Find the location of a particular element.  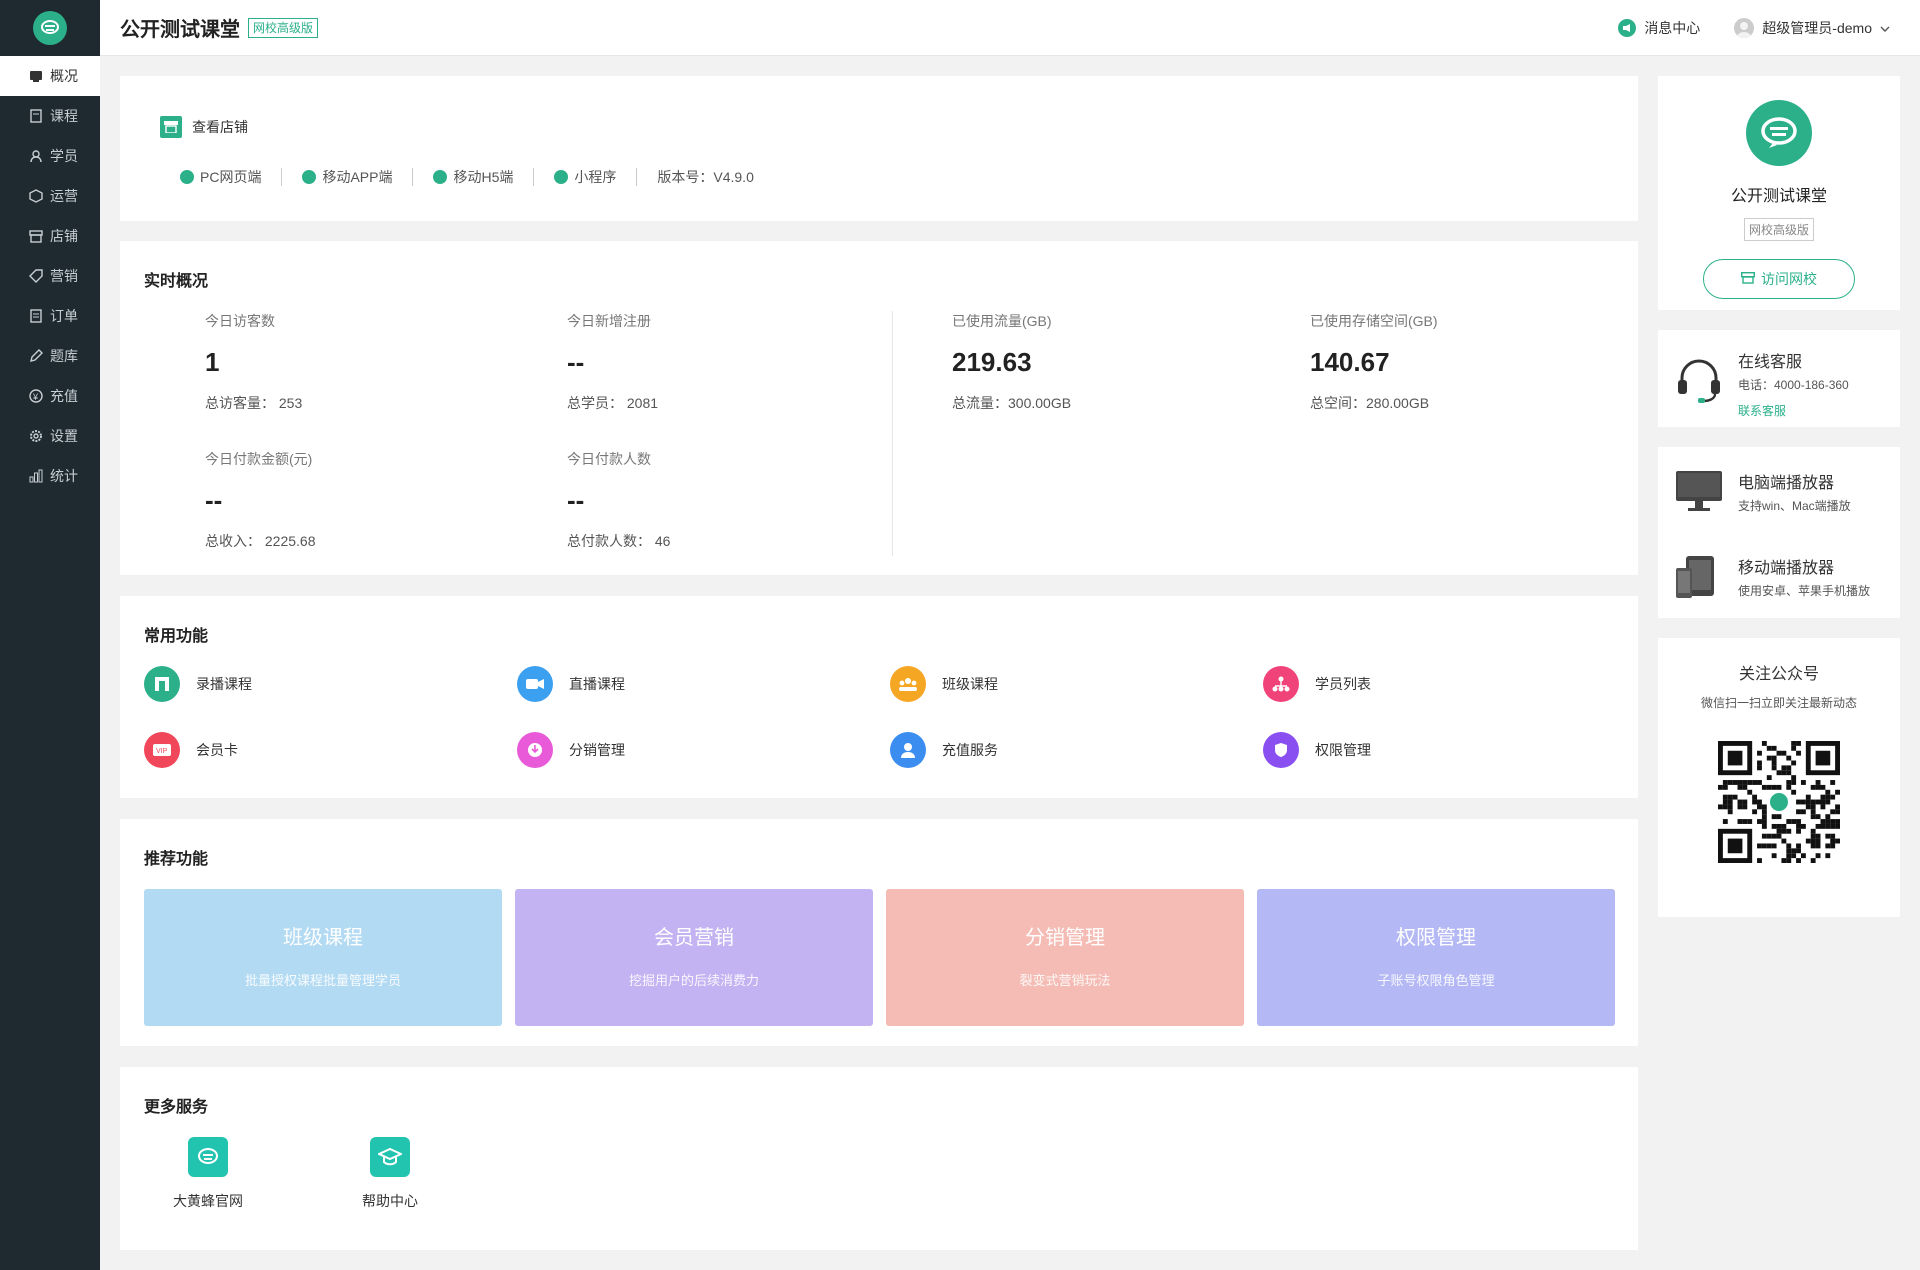

user-menu: 超级管理员-demo is located at coordinates (1812, 28).